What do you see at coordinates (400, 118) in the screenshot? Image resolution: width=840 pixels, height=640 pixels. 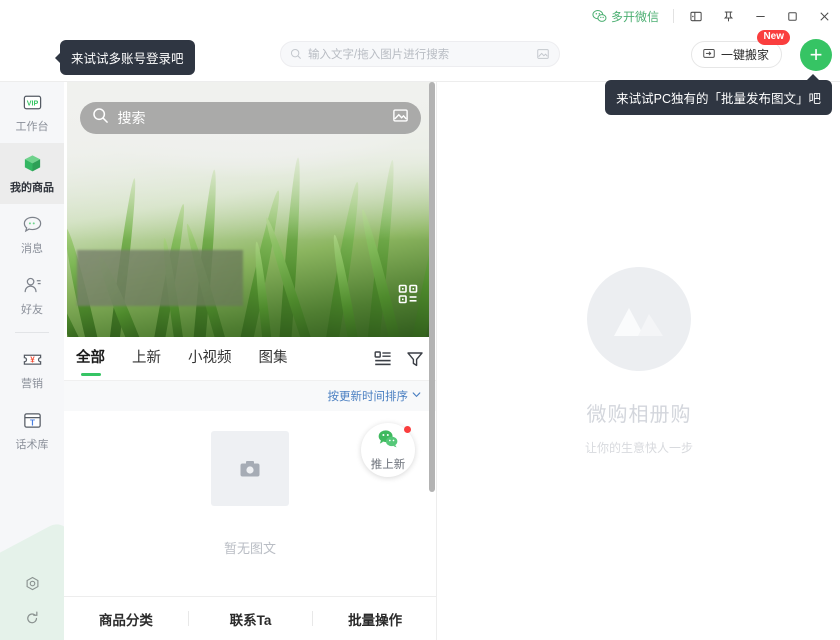 I see `image-icon` at bounding box center [400, 118].